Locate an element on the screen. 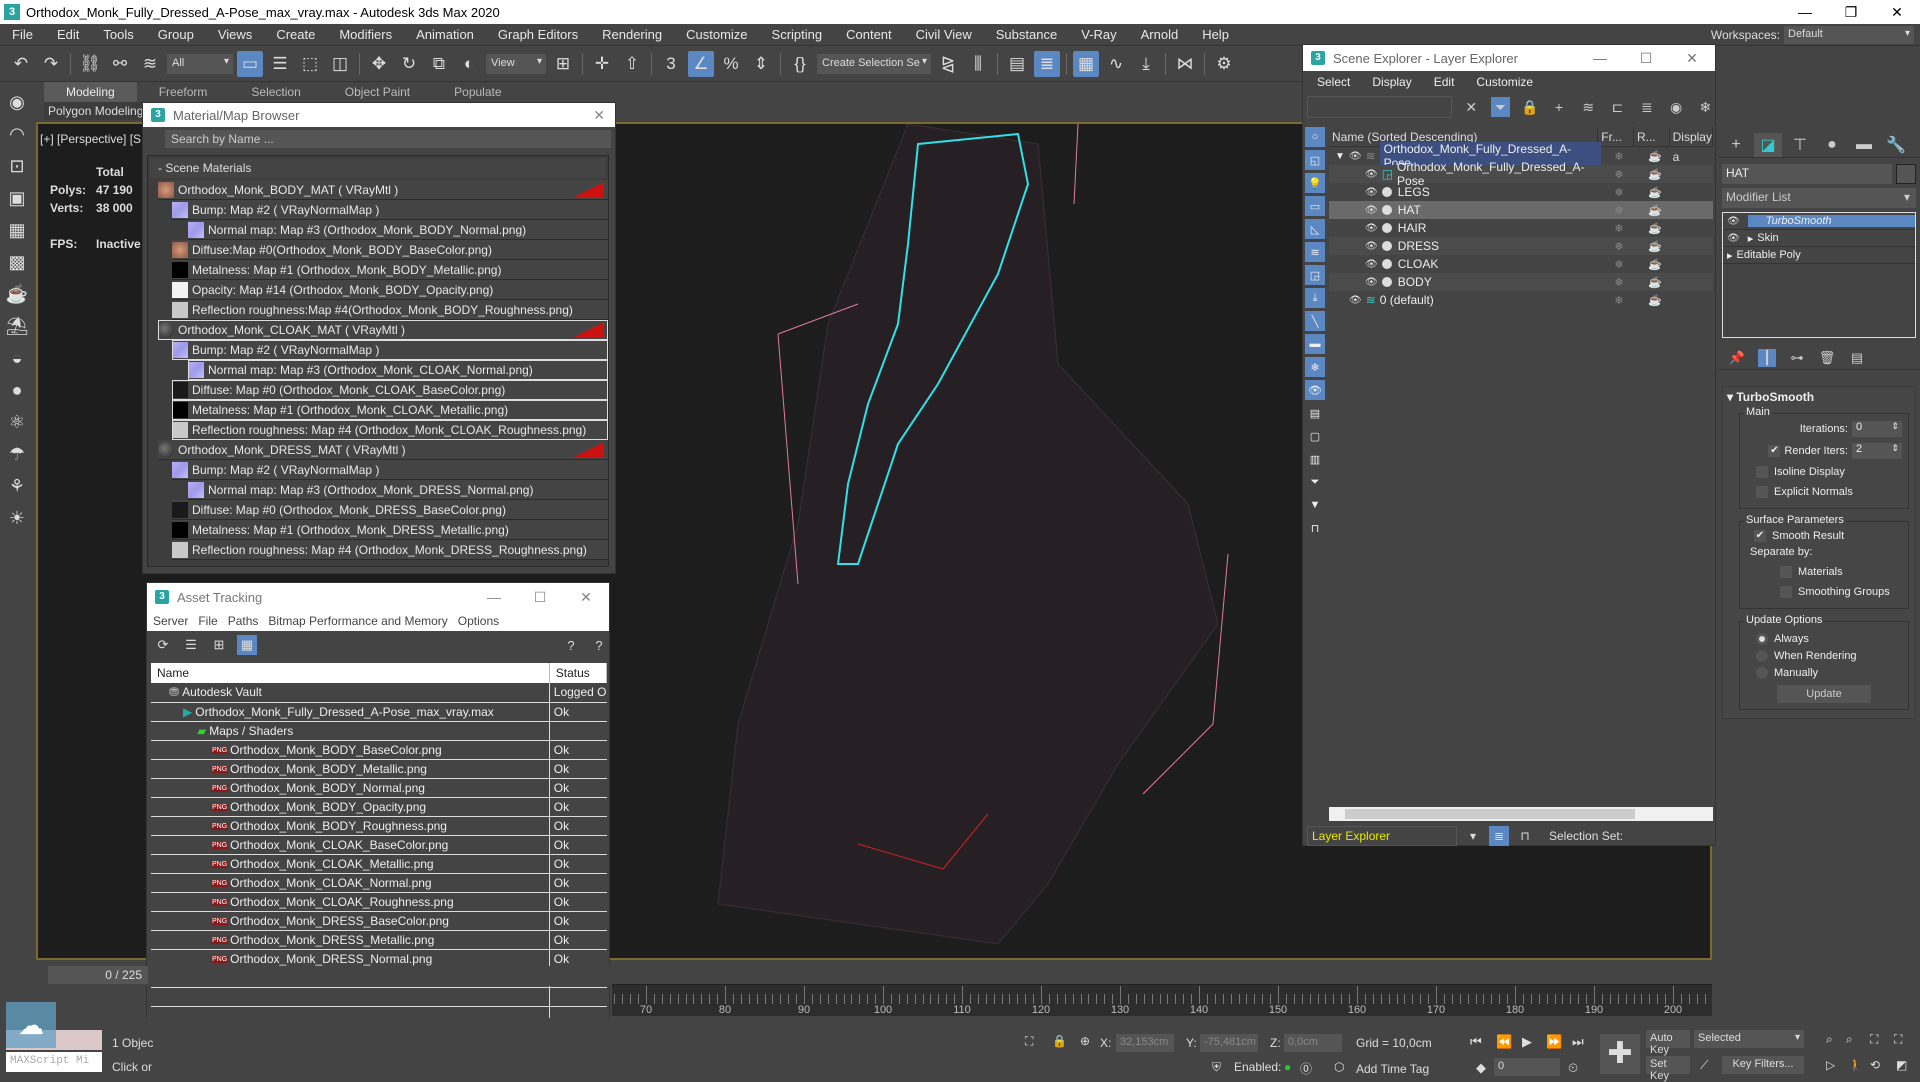 This screenshot has width=1920, height=1082. edit-named-selection-icon: {} is located at coordinates (800, 64).